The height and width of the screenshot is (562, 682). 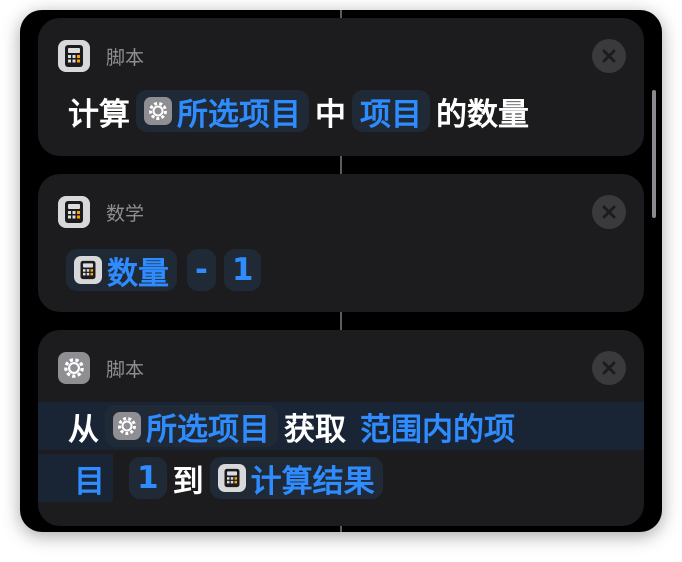 I want to click on token-label: 数量, so click(x=138, y=273).